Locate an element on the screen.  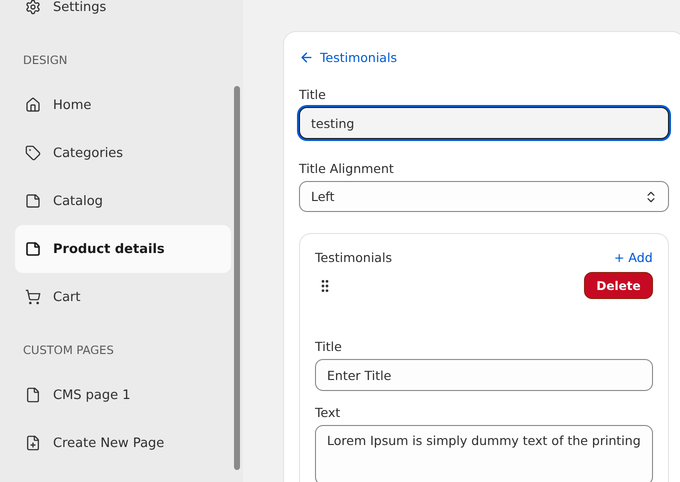
section-heading: DESIGN is located at coordinates (45, 60).